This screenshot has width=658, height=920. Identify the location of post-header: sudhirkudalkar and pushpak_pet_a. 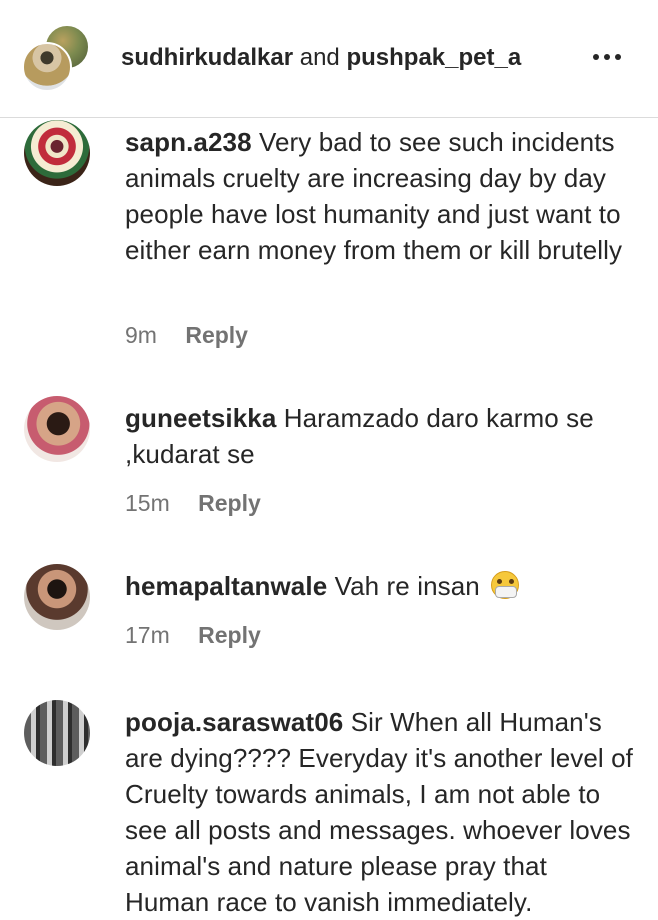
(329, 59).